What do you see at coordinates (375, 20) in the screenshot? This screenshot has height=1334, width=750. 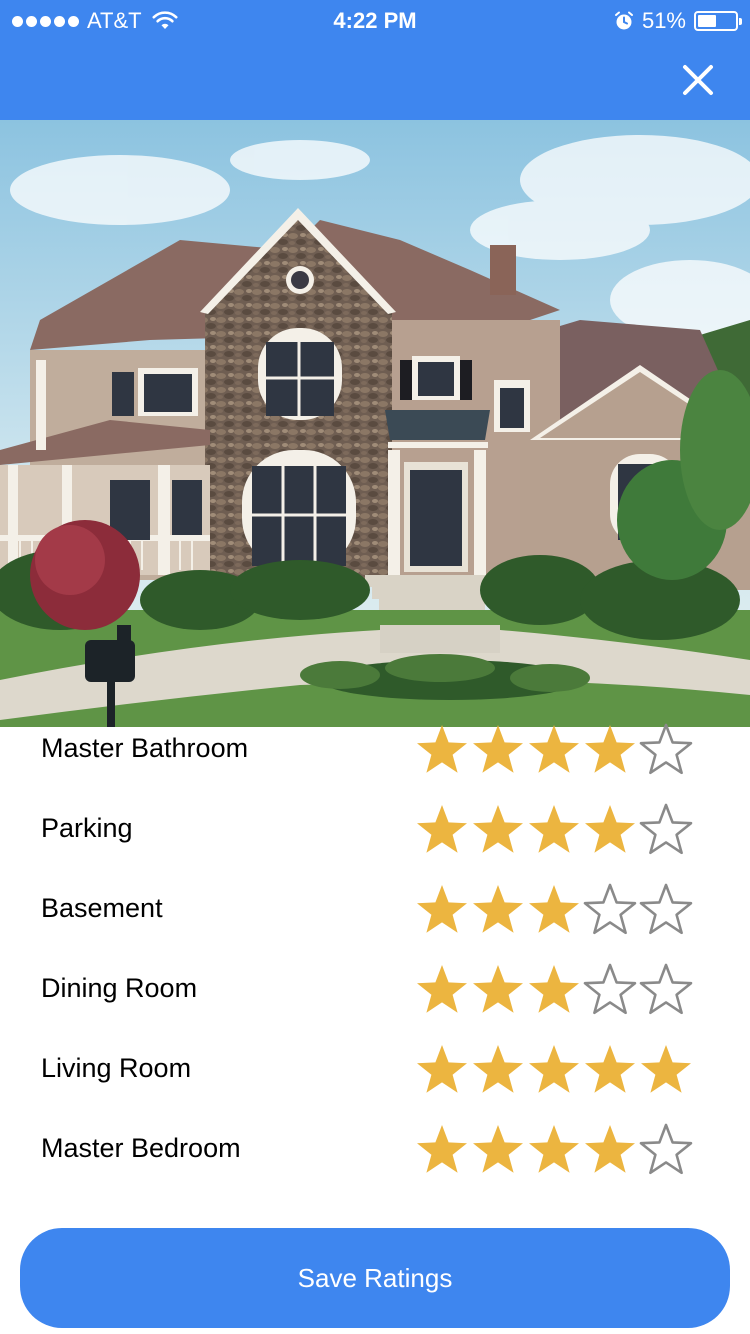 I see `status-bar: AT&T 4:22 PM 51%` at bounding box center [375, 20].